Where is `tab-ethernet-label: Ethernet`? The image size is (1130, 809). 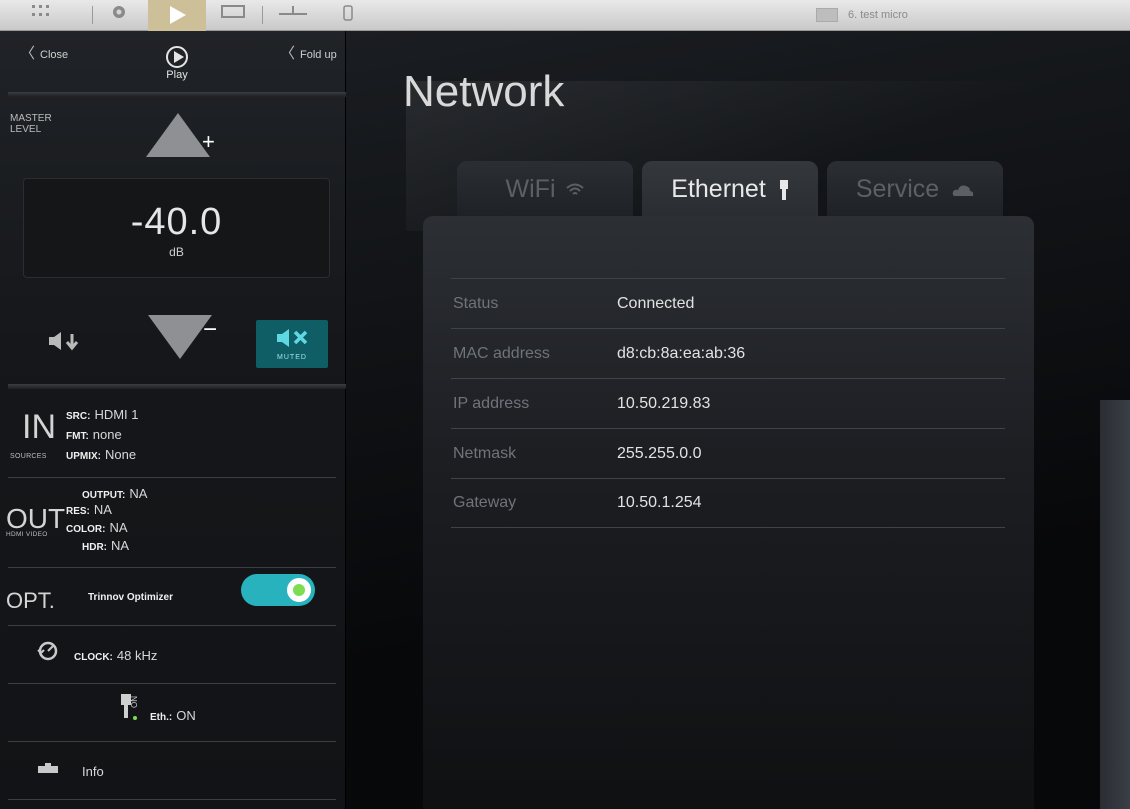 tab-ethernet-label: Ethernet is located at coordinates (718, 189).